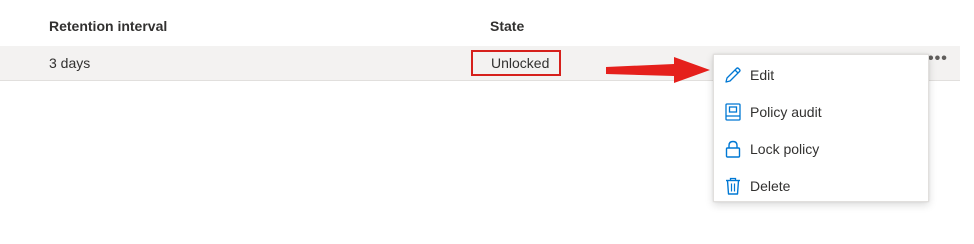 The width and height of the screenshot is (974, 244). What do you see at coordinates (786, 112) in the screenshot?
I see `menu-item-policy-audit-label: Policy audit` at bounding box center [786, 112].